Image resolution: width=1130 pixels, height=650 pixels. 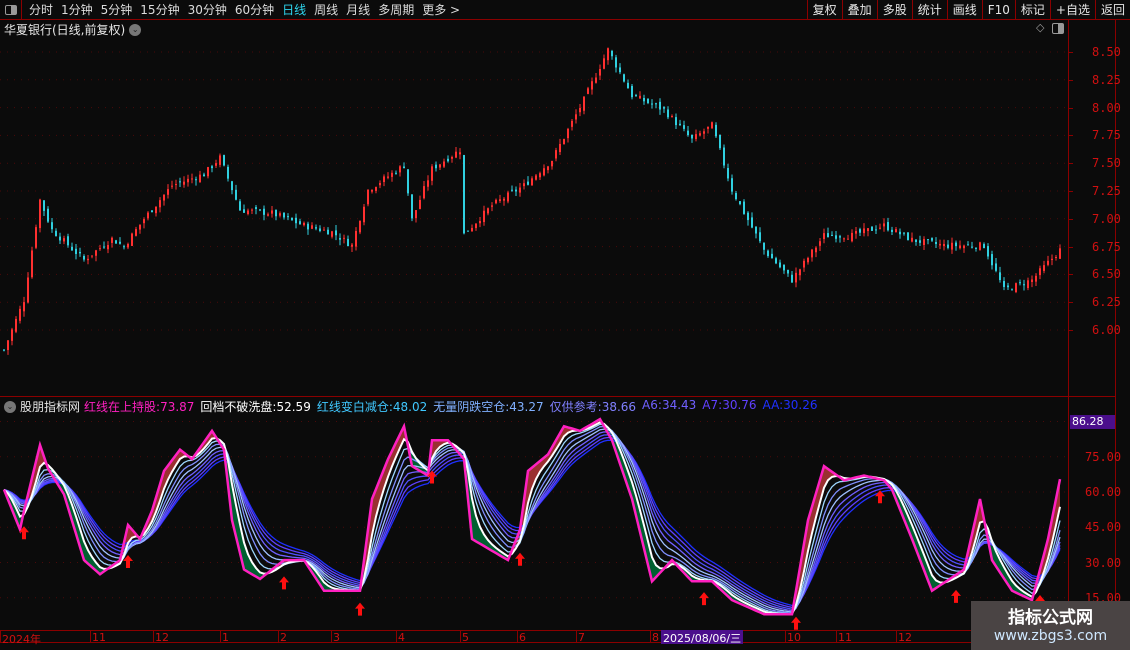 What do you see at coordinates (845, 637) in the screenshot?
I see `date-axis-label: 11` at bounding box center [845, 637].